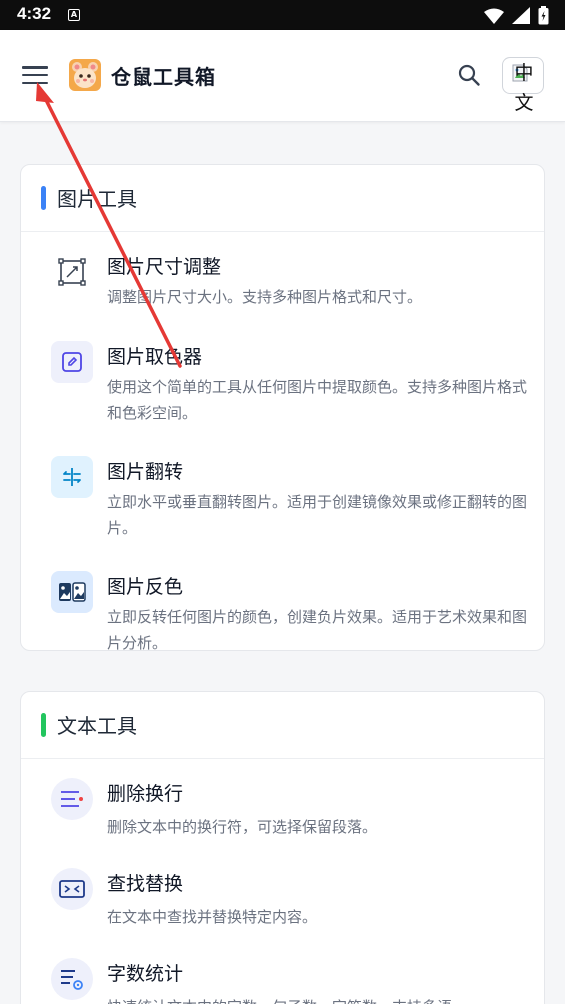 This screenshot has width=565, height=1004. I want to click on tool-name: 图片翻转, so click(145, 472).